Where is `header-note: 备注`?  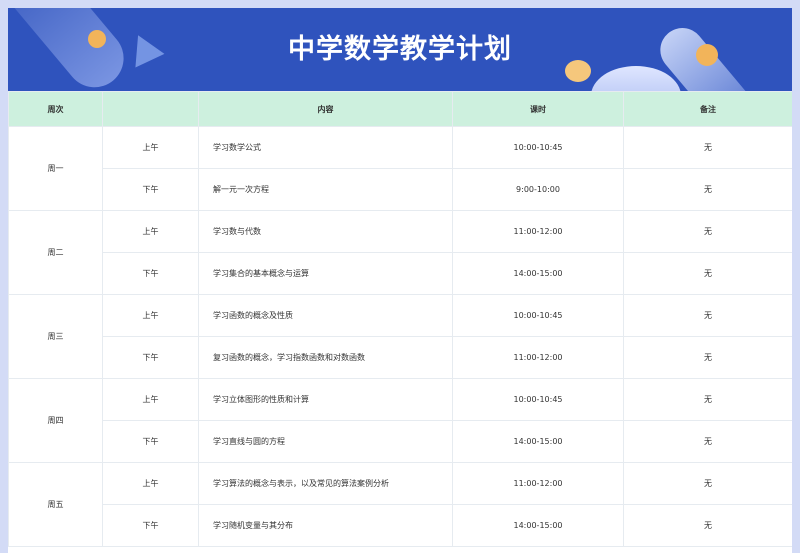
header-note: 备注 is located at coordinates (707, 109).